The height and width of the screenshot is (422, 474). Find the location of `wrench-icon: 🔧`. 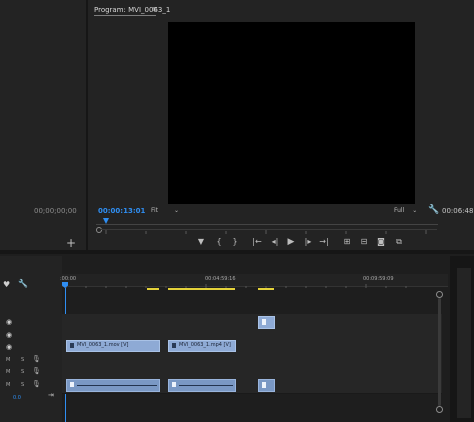

wrench-icon: 🔧 is located at coordinates (433, 210).